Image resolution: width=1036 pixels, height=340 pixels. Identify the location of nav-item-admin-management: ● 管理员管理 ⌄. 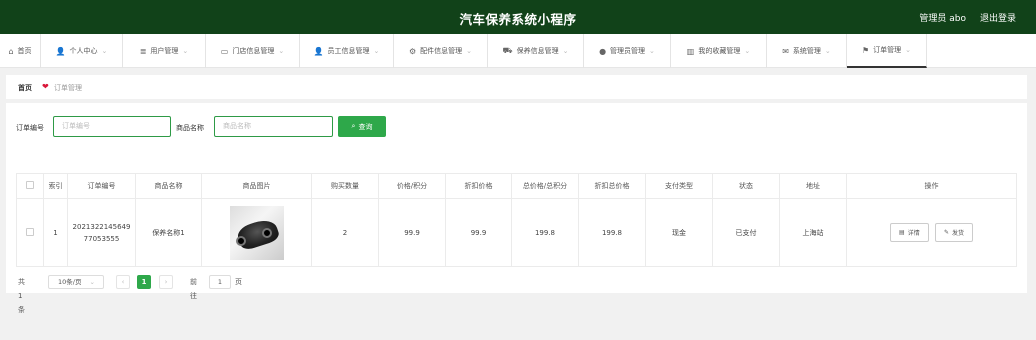
(627, 51).